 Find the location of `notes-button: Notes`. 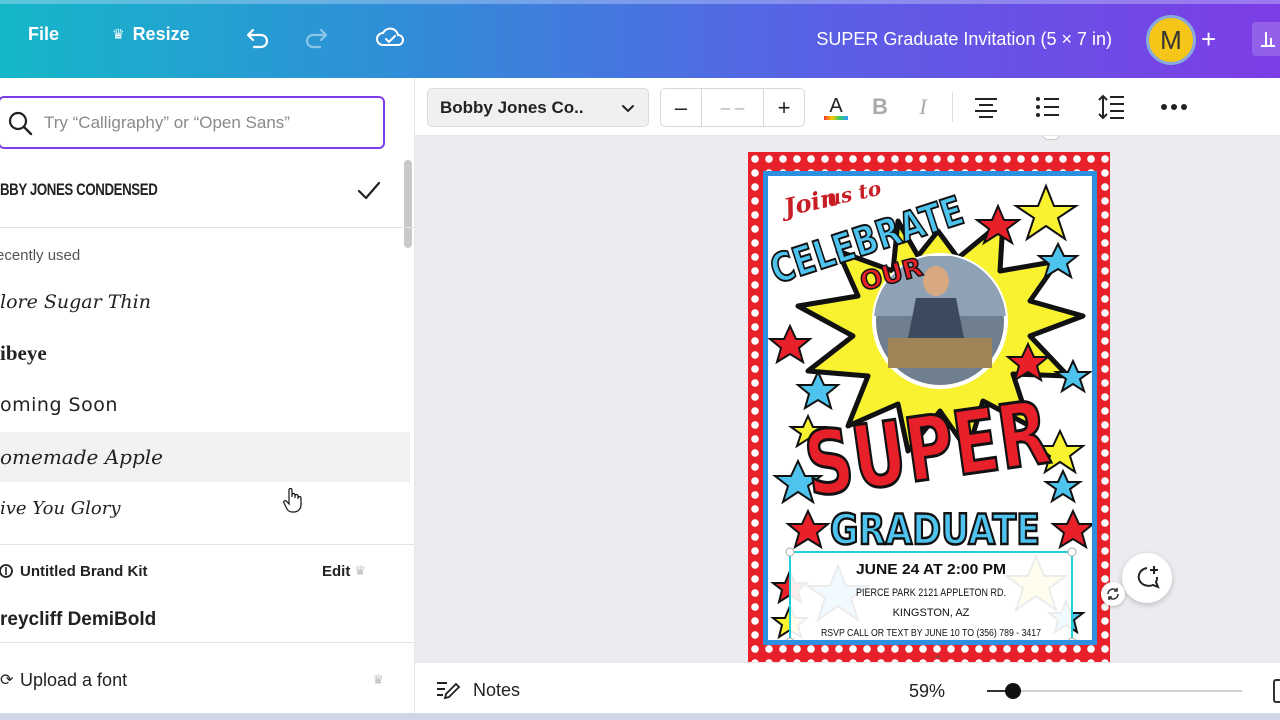

notes-button: Notes is located at coordinates (477, 690).